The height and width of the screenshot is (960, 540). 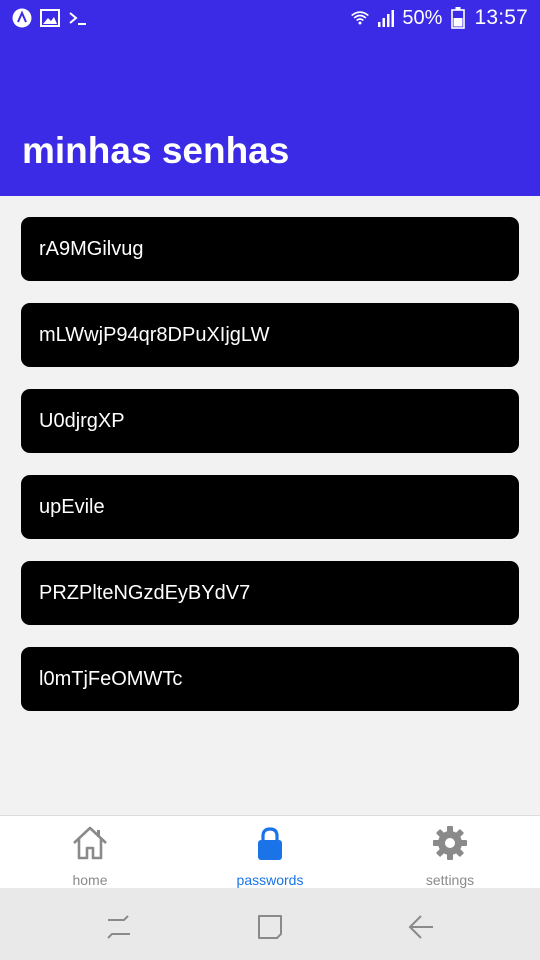 I want to click on password-item: upEvile, so click(x=270, y=507).